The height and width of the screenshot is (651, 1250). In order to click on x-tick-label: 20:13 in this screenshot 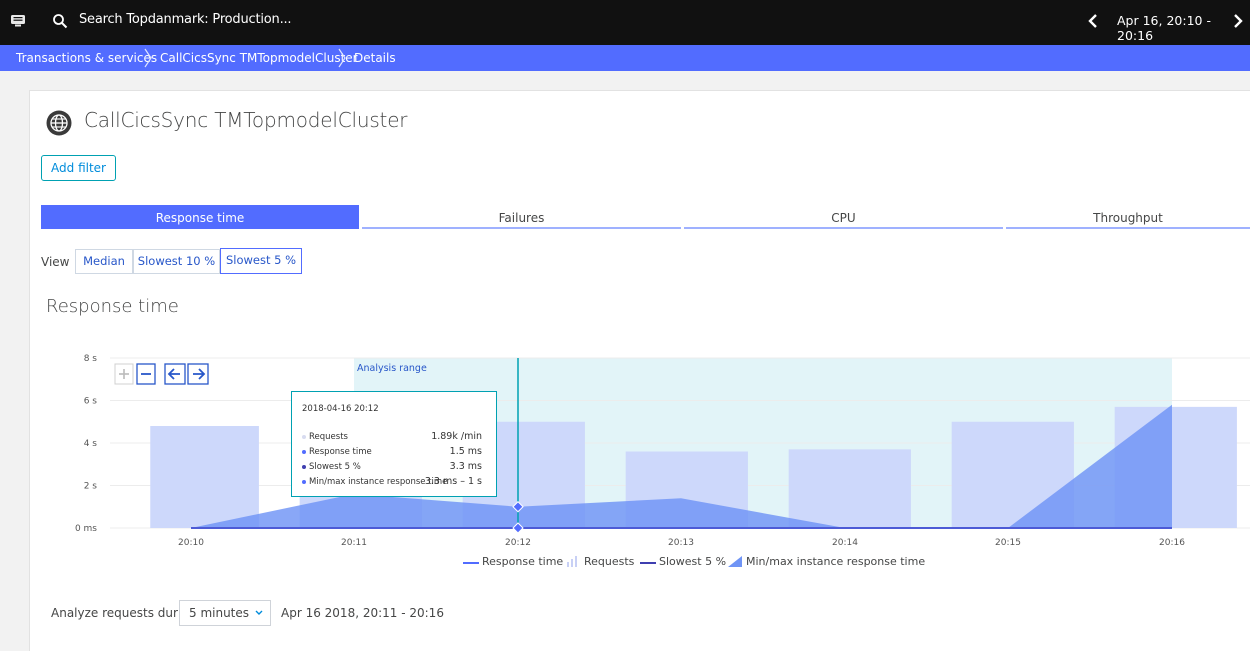, I will do `click(681, 543)`.